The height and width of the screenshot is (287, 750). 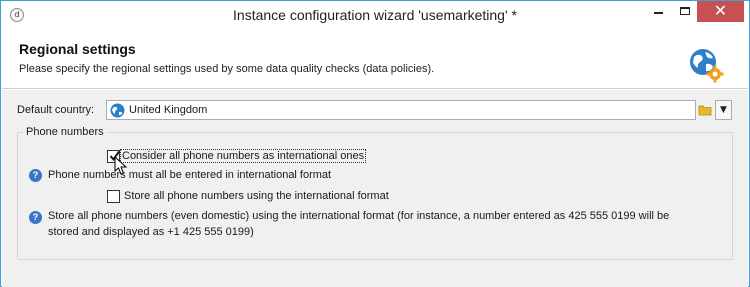 I want to click on maximize-button, so click(x=685, y=11).